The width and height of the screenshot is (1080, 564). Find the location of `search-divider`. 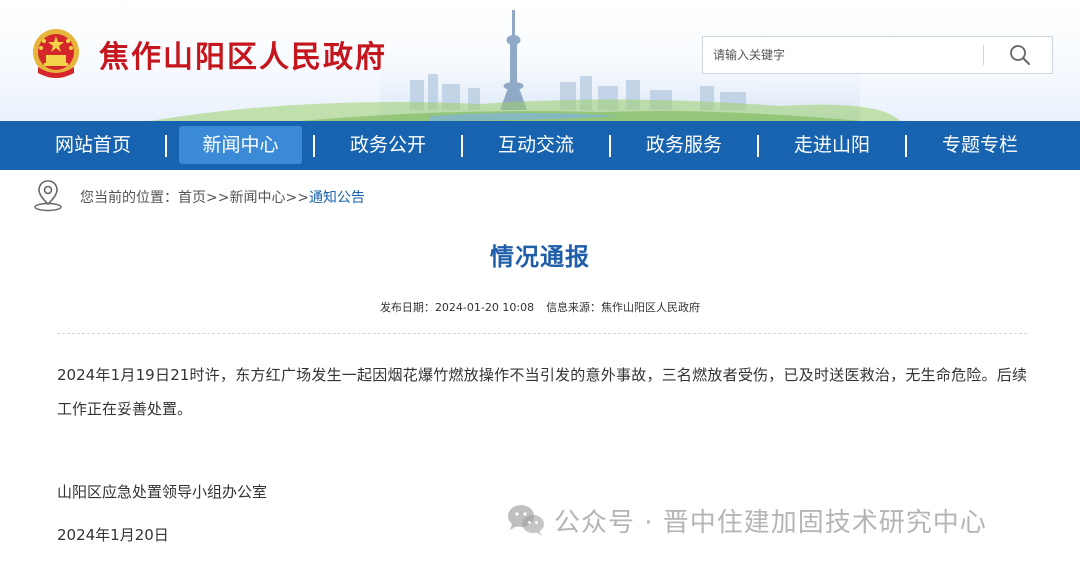

search-divider is located at coordinates (983, 55).